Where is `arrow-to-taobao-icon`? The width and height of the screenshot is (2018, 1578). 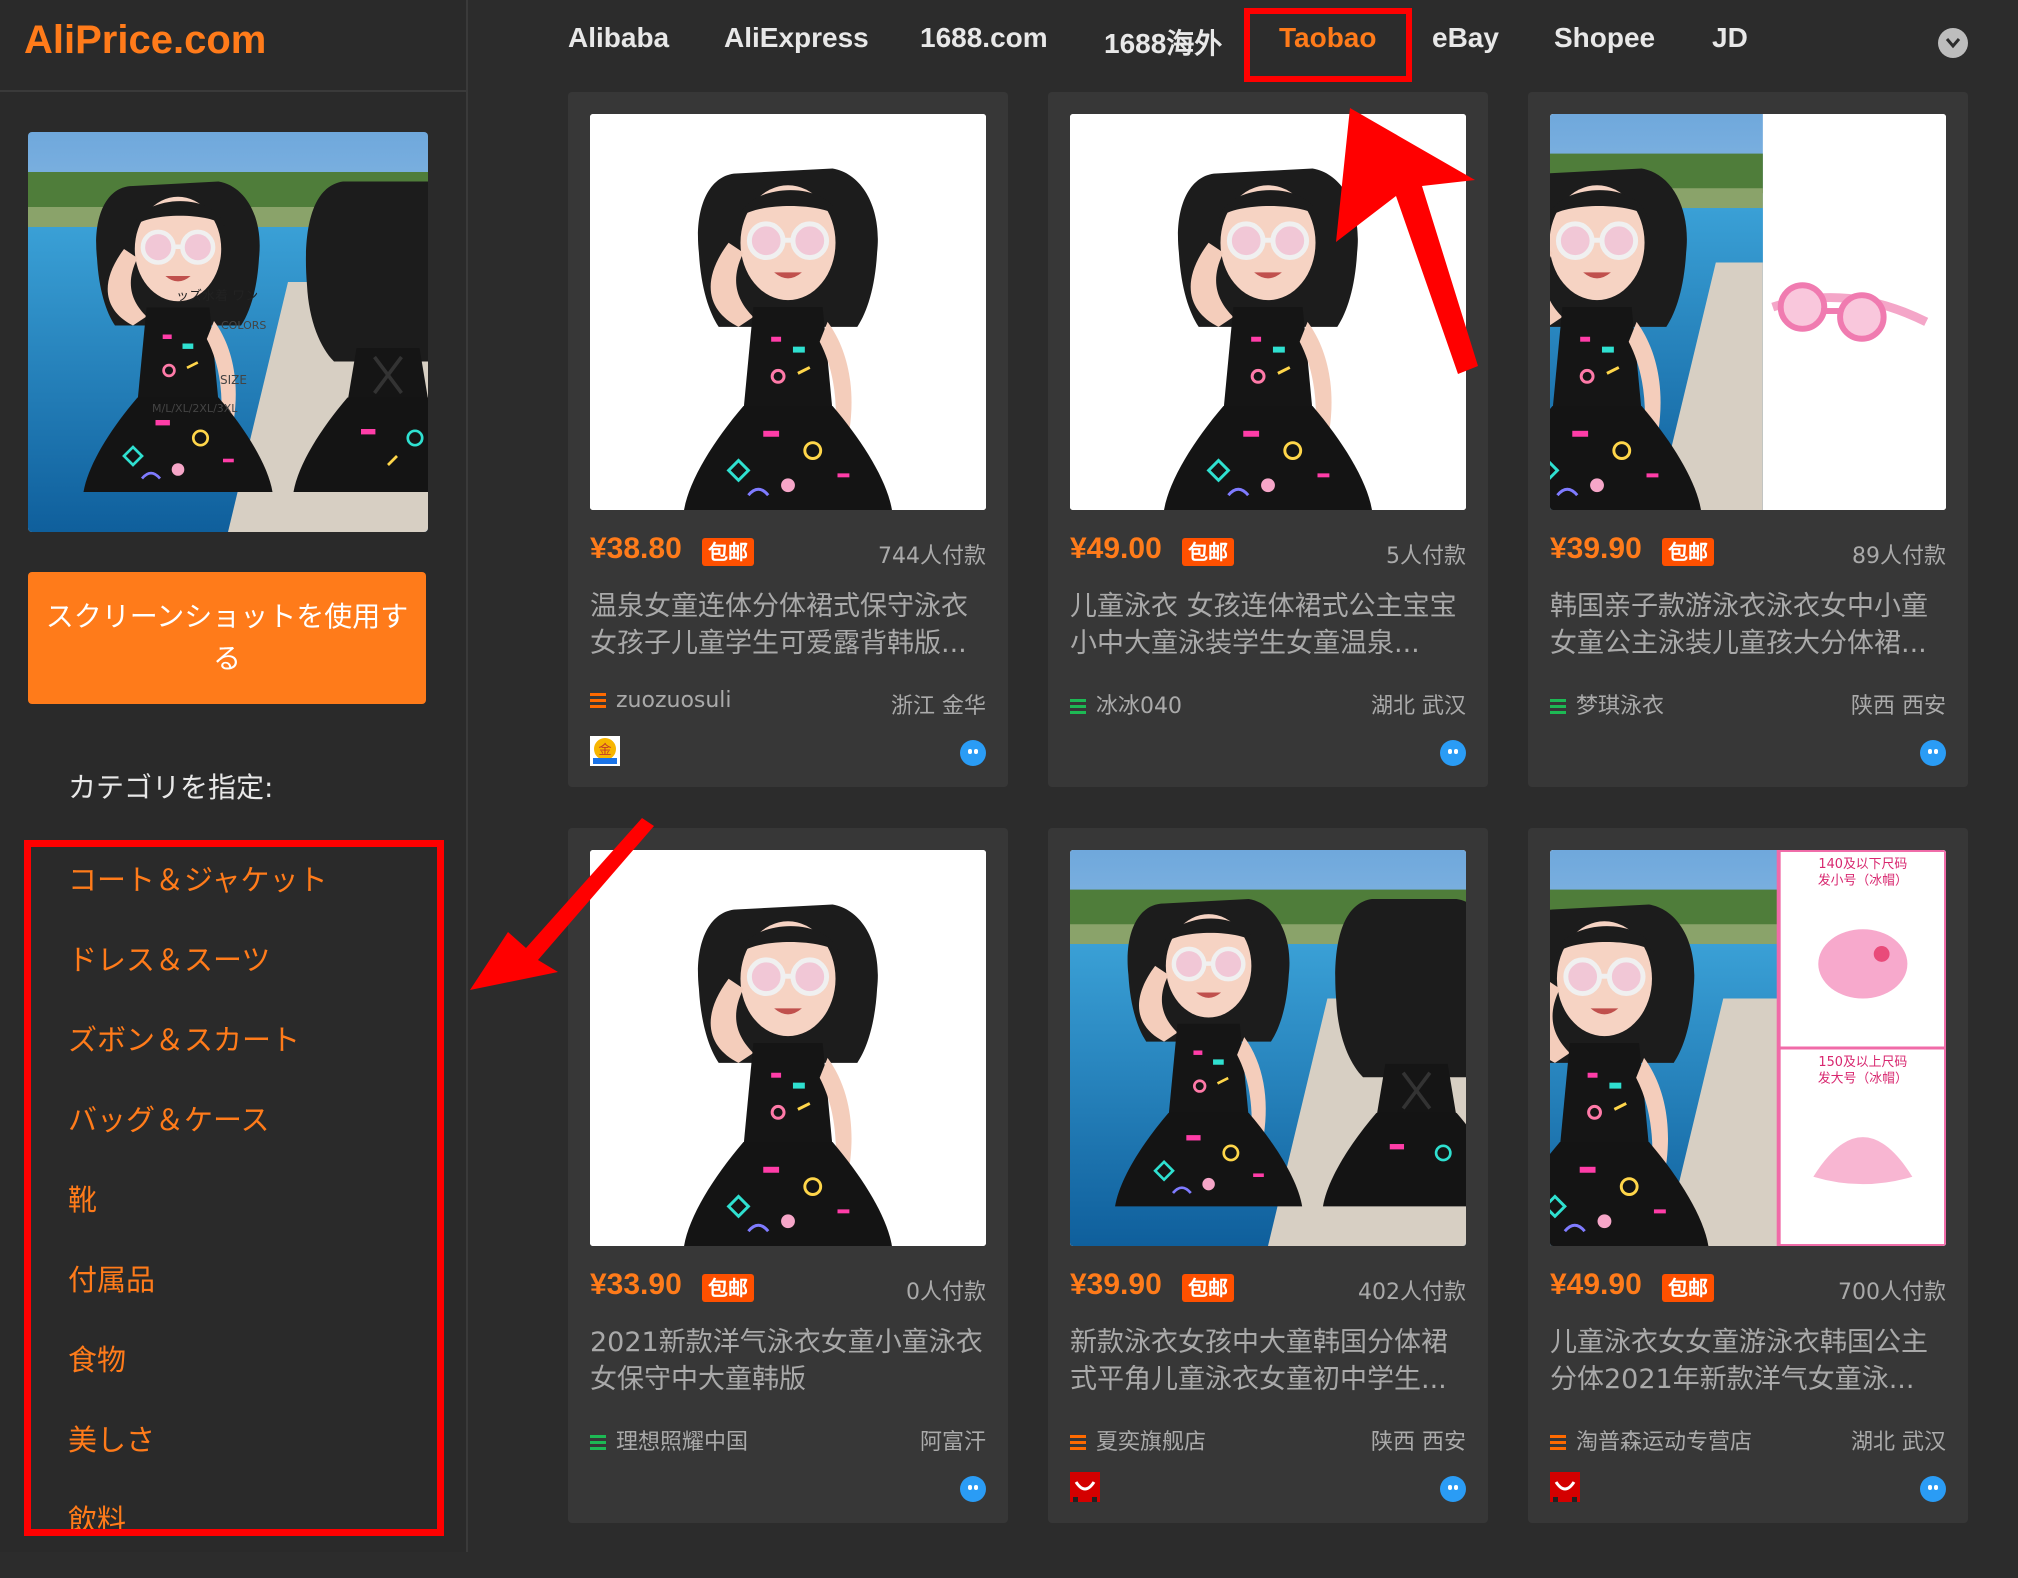
arrow-to-taobao-icon is located at coordinates (1407, 241).